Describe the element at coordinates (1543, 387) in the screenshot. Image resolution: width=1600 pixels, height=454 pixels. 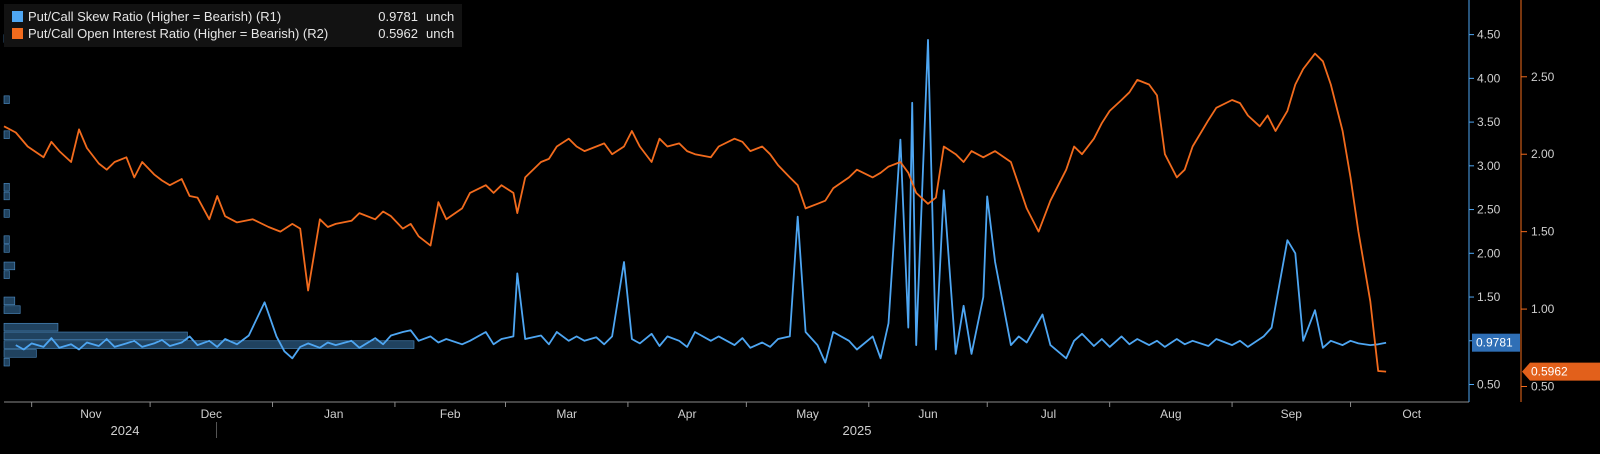
I see `y-tick-label-r2: 0.50` at that location.